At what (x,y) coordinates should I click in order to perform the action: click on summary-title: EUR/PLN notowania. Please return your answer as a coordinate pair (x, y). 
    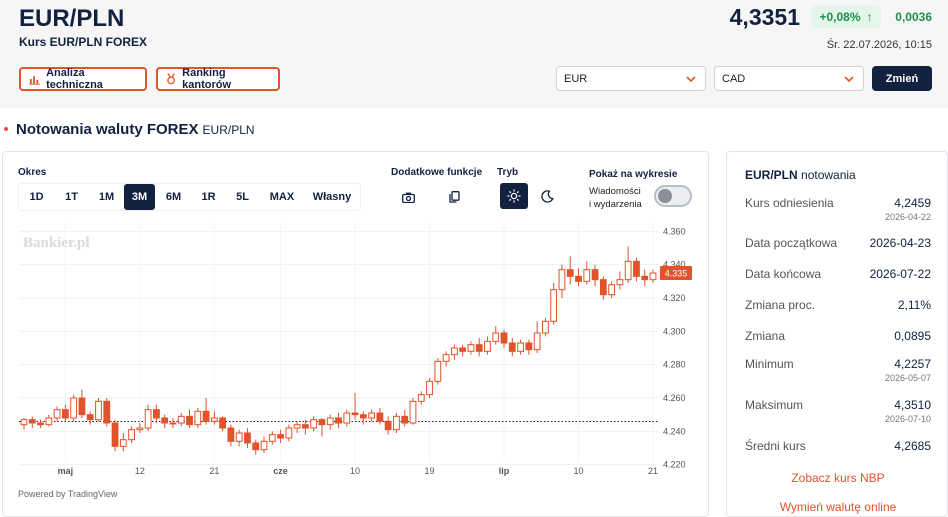
    Looking at the image, I should click on (800, 175).